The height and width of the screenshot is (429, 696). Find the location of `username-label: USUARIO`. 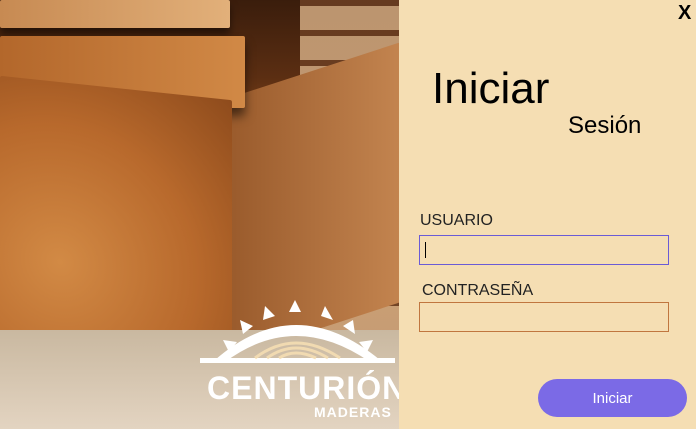

username-label: USUARIO is located at coordinates (456, 220).